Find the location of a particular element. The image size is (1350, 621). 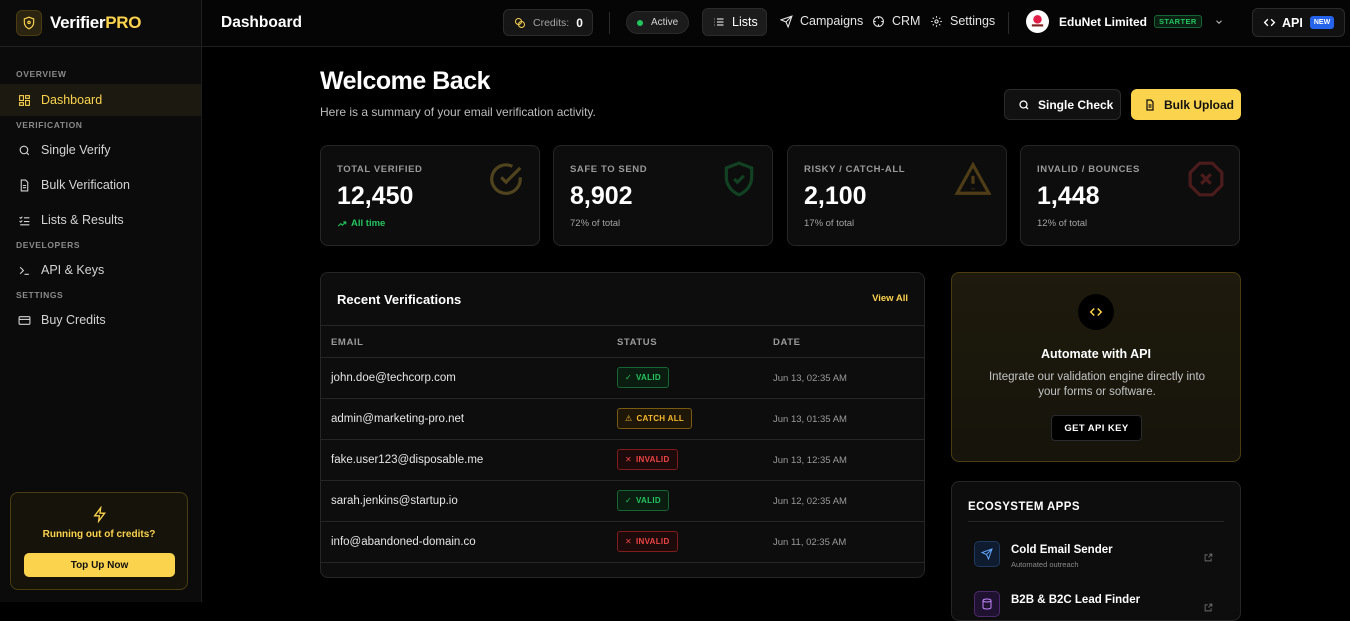

stat-value: 12,450 is located at coordinates (375, 196).